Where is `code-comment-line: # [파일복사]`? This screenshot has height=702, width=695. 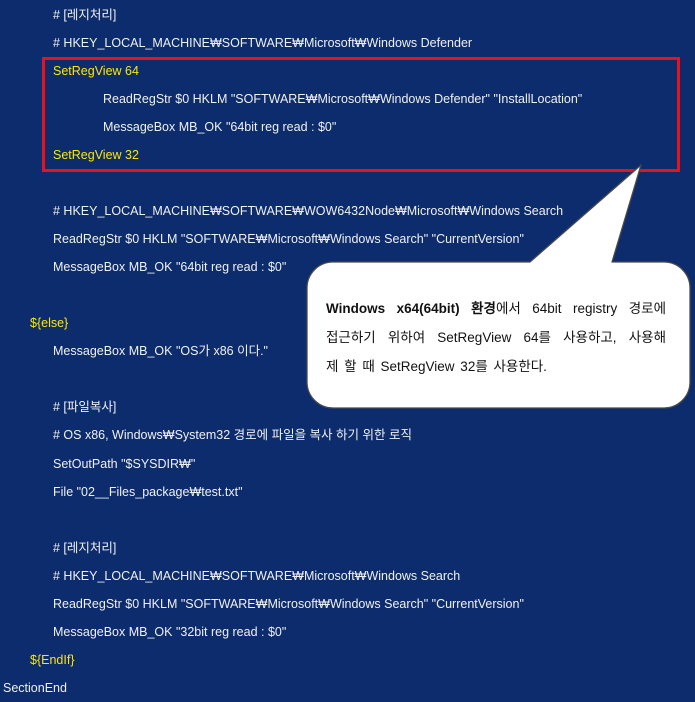 code-comment-line: # [파일복사] is located at coordinates (85, 407).